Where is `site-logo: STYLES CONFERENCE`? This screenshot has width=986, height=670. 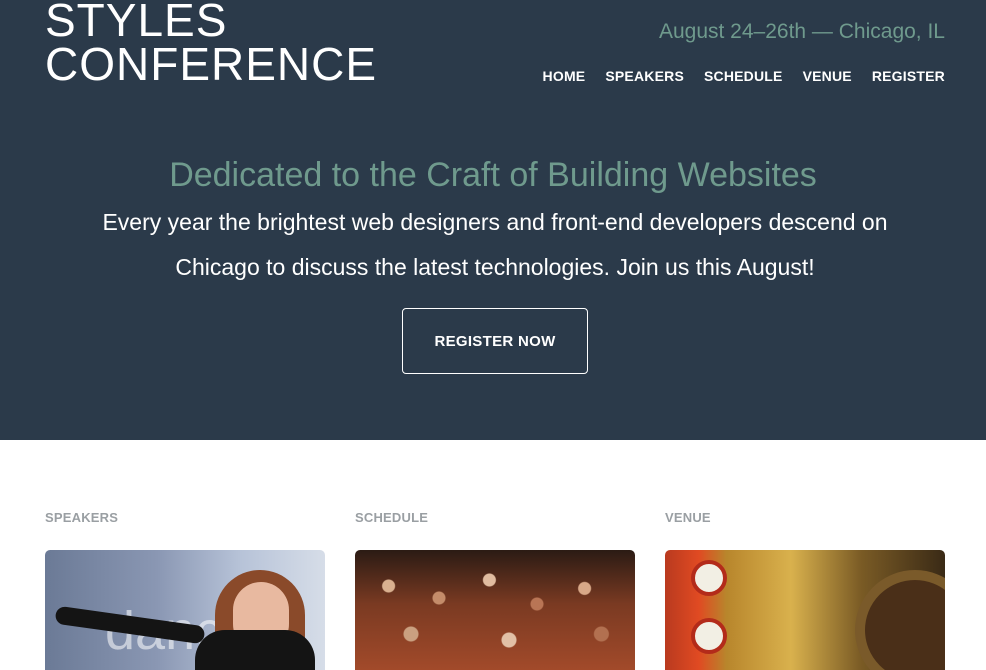
site-logo: STYLES CONFERENCE is located at coordinates (211, 45).